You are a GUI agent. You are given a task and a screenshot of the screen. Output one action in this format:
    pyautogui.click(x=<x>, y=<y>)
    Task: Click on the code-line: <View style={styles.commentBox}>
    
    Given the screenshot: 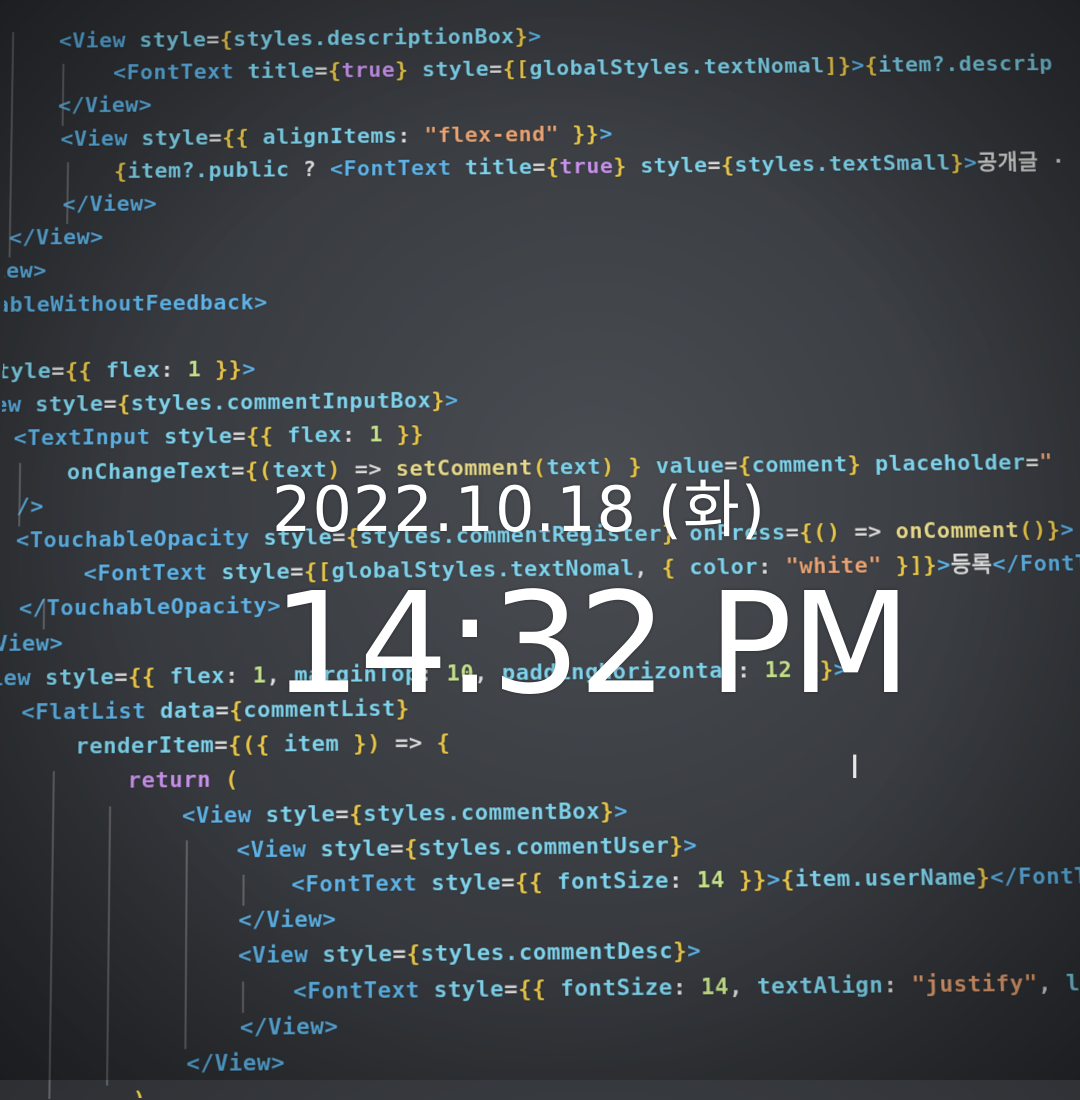 What is the action you would take?
    pyautogui.click(x=405, y=813)
    